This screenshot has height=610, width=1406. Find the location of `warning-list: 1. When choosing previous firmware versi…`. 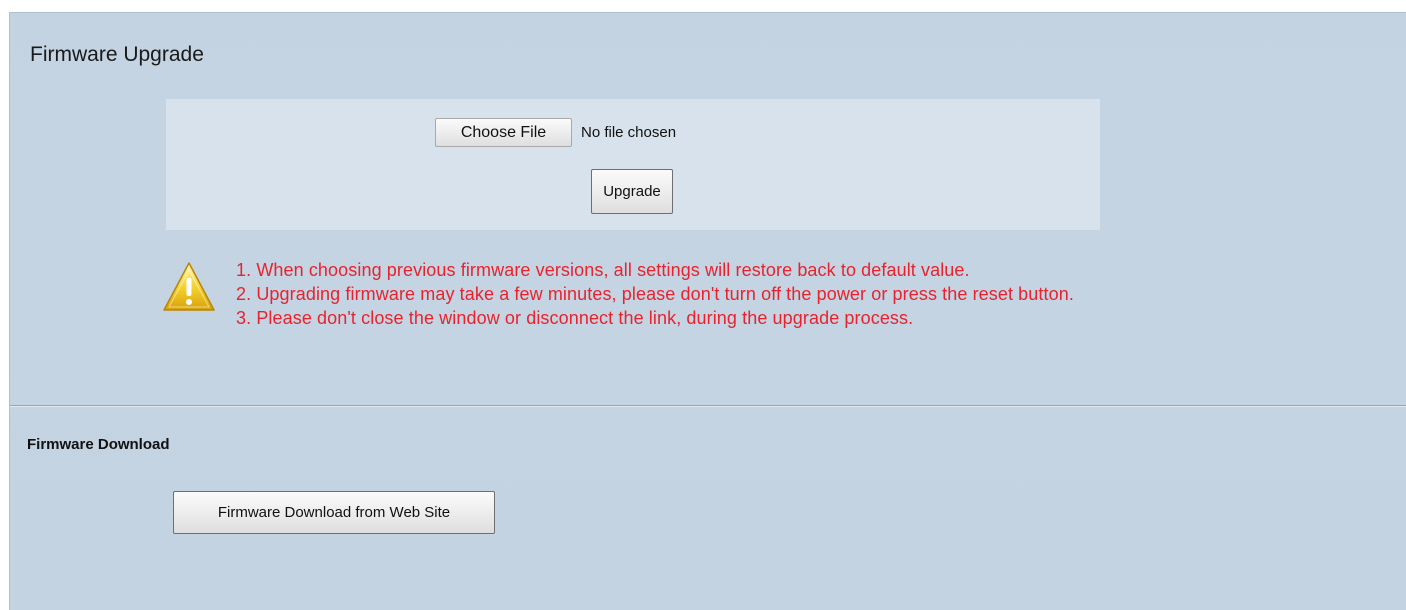

warning-list: 1. When choosing previous firmware versi… is located at coordinates (655, 294).